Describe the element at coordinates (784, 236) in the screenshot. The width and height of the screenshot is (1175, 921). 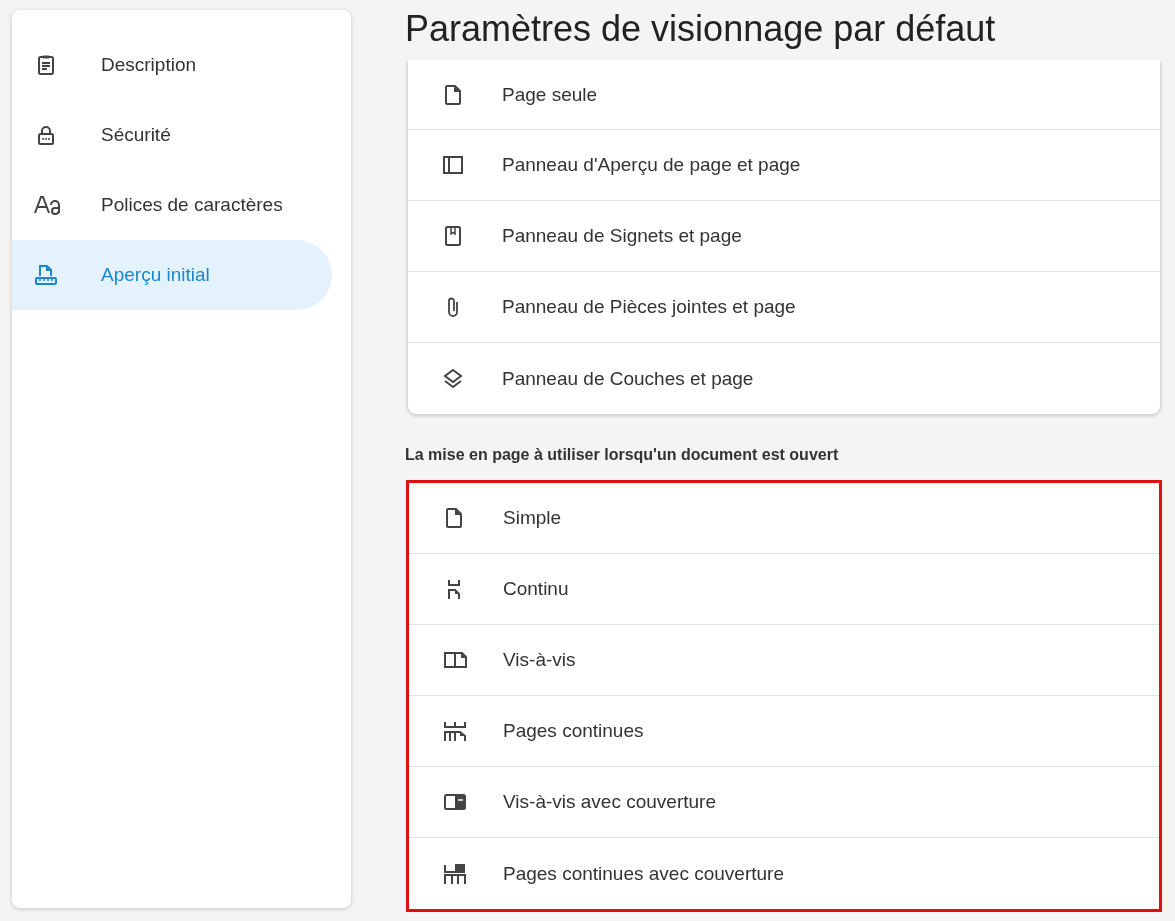
I see `option-item: Panneau de Signets et page` at that location.